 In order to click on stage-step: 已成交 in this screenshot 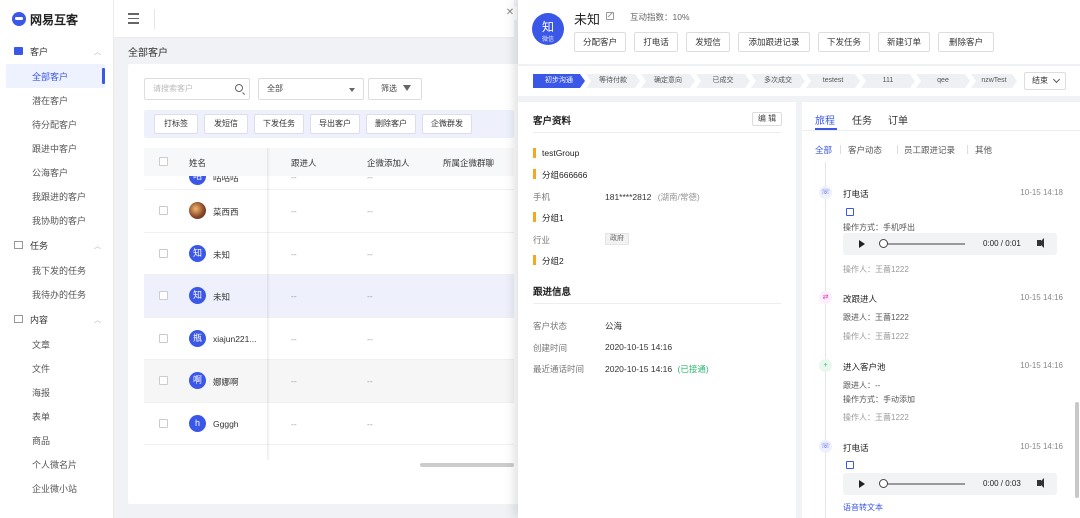, I will do `click(723, 81)`.